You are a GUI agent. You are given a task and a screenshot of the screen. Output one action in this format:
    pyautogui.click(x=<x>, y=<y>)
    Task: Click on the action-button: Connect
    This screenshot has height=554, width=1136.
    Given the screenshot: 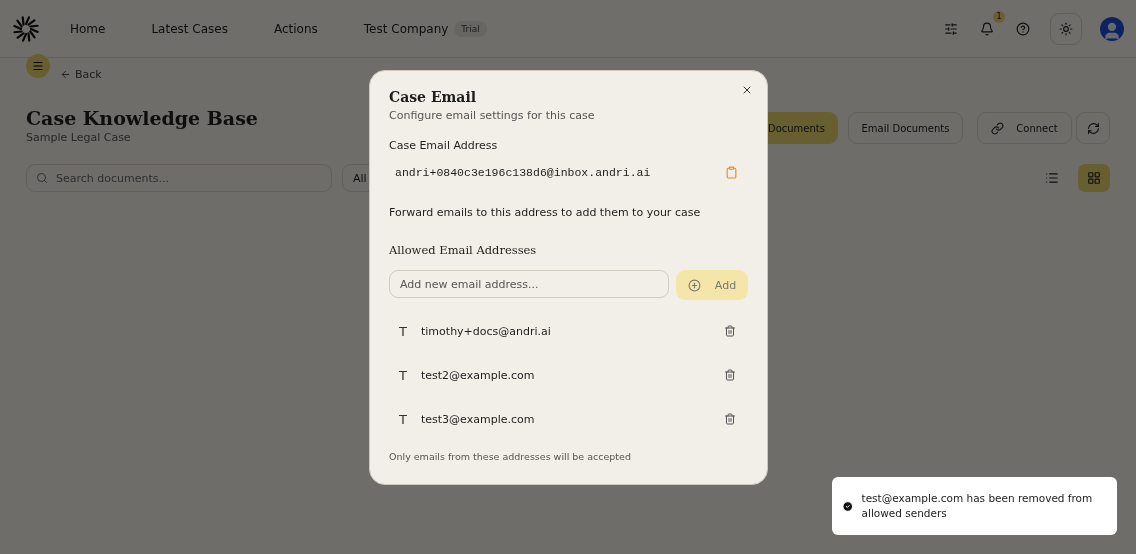 What is the action you would take?
    pyautogui.click(x=1024, y=128)
    